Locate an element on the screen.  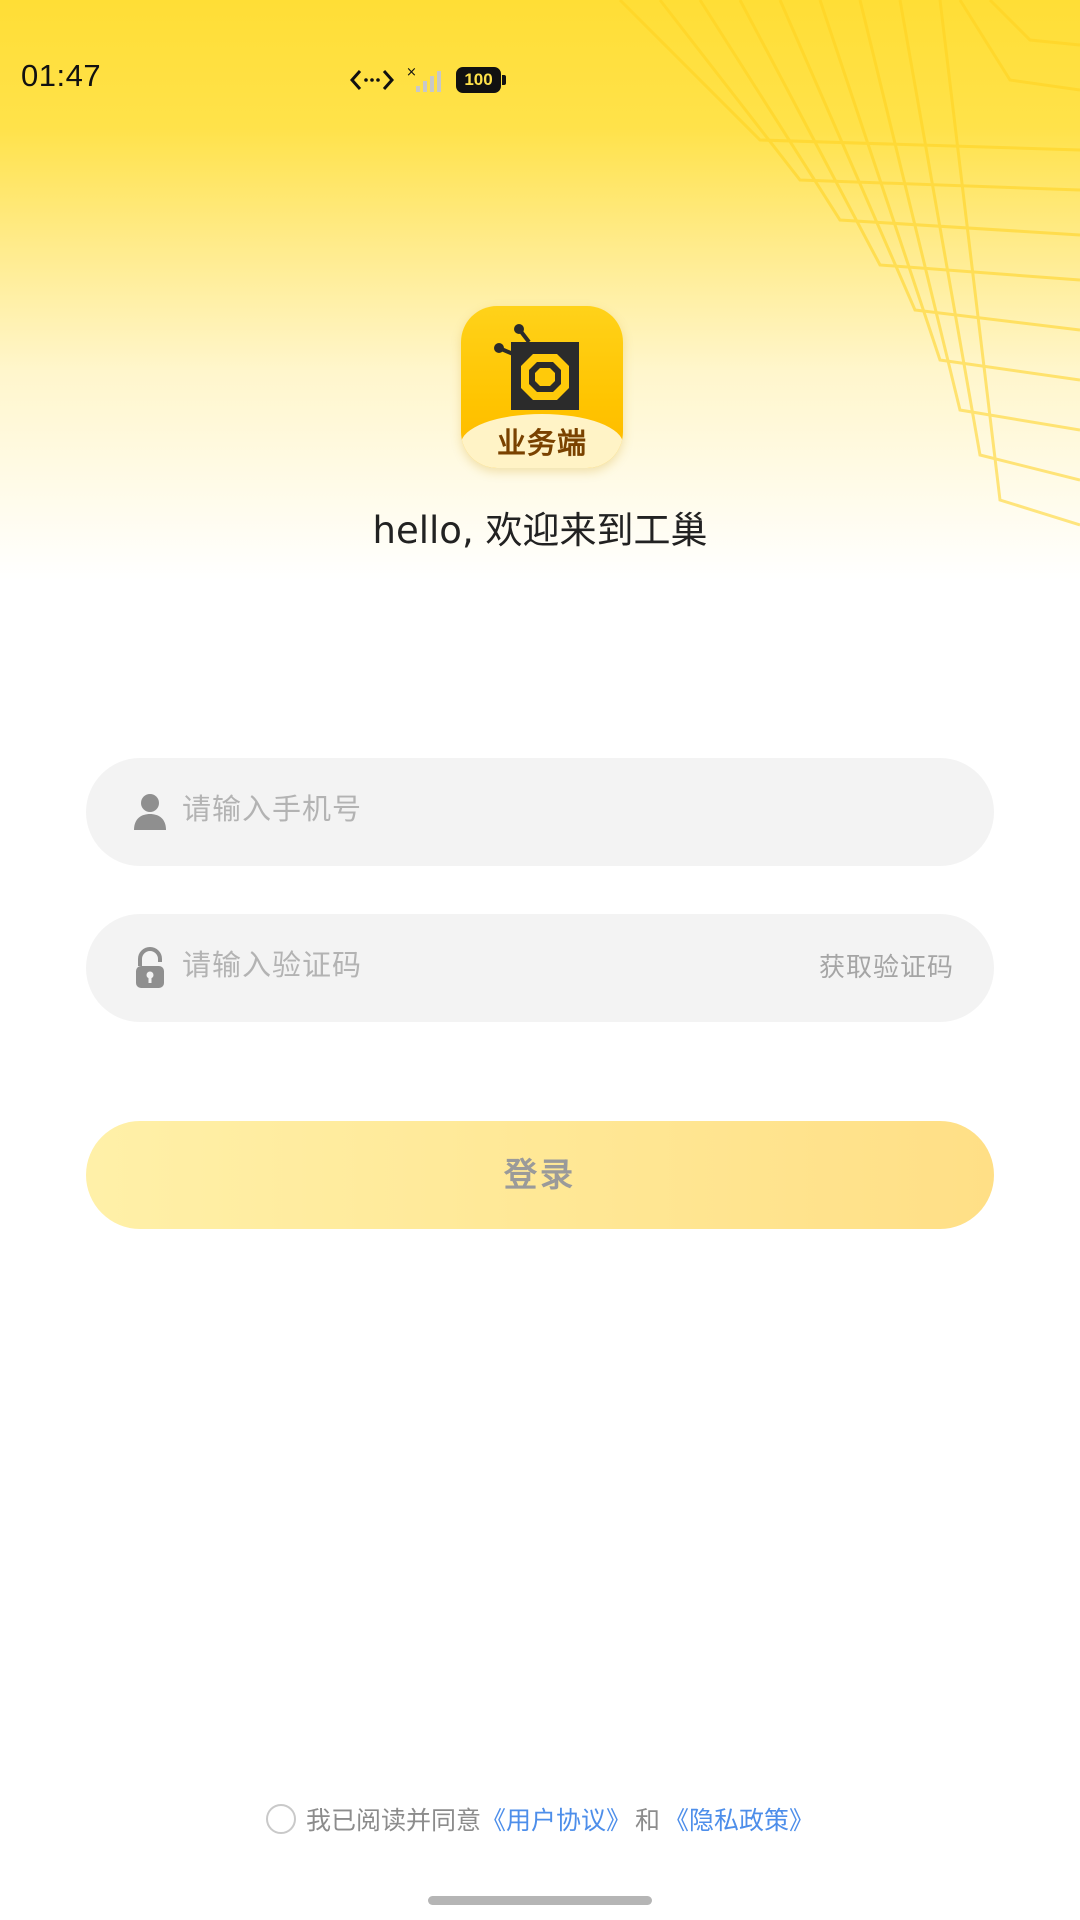
agreement-prefix: 我已阅读并同意 is located at coordinates (393, 1820).